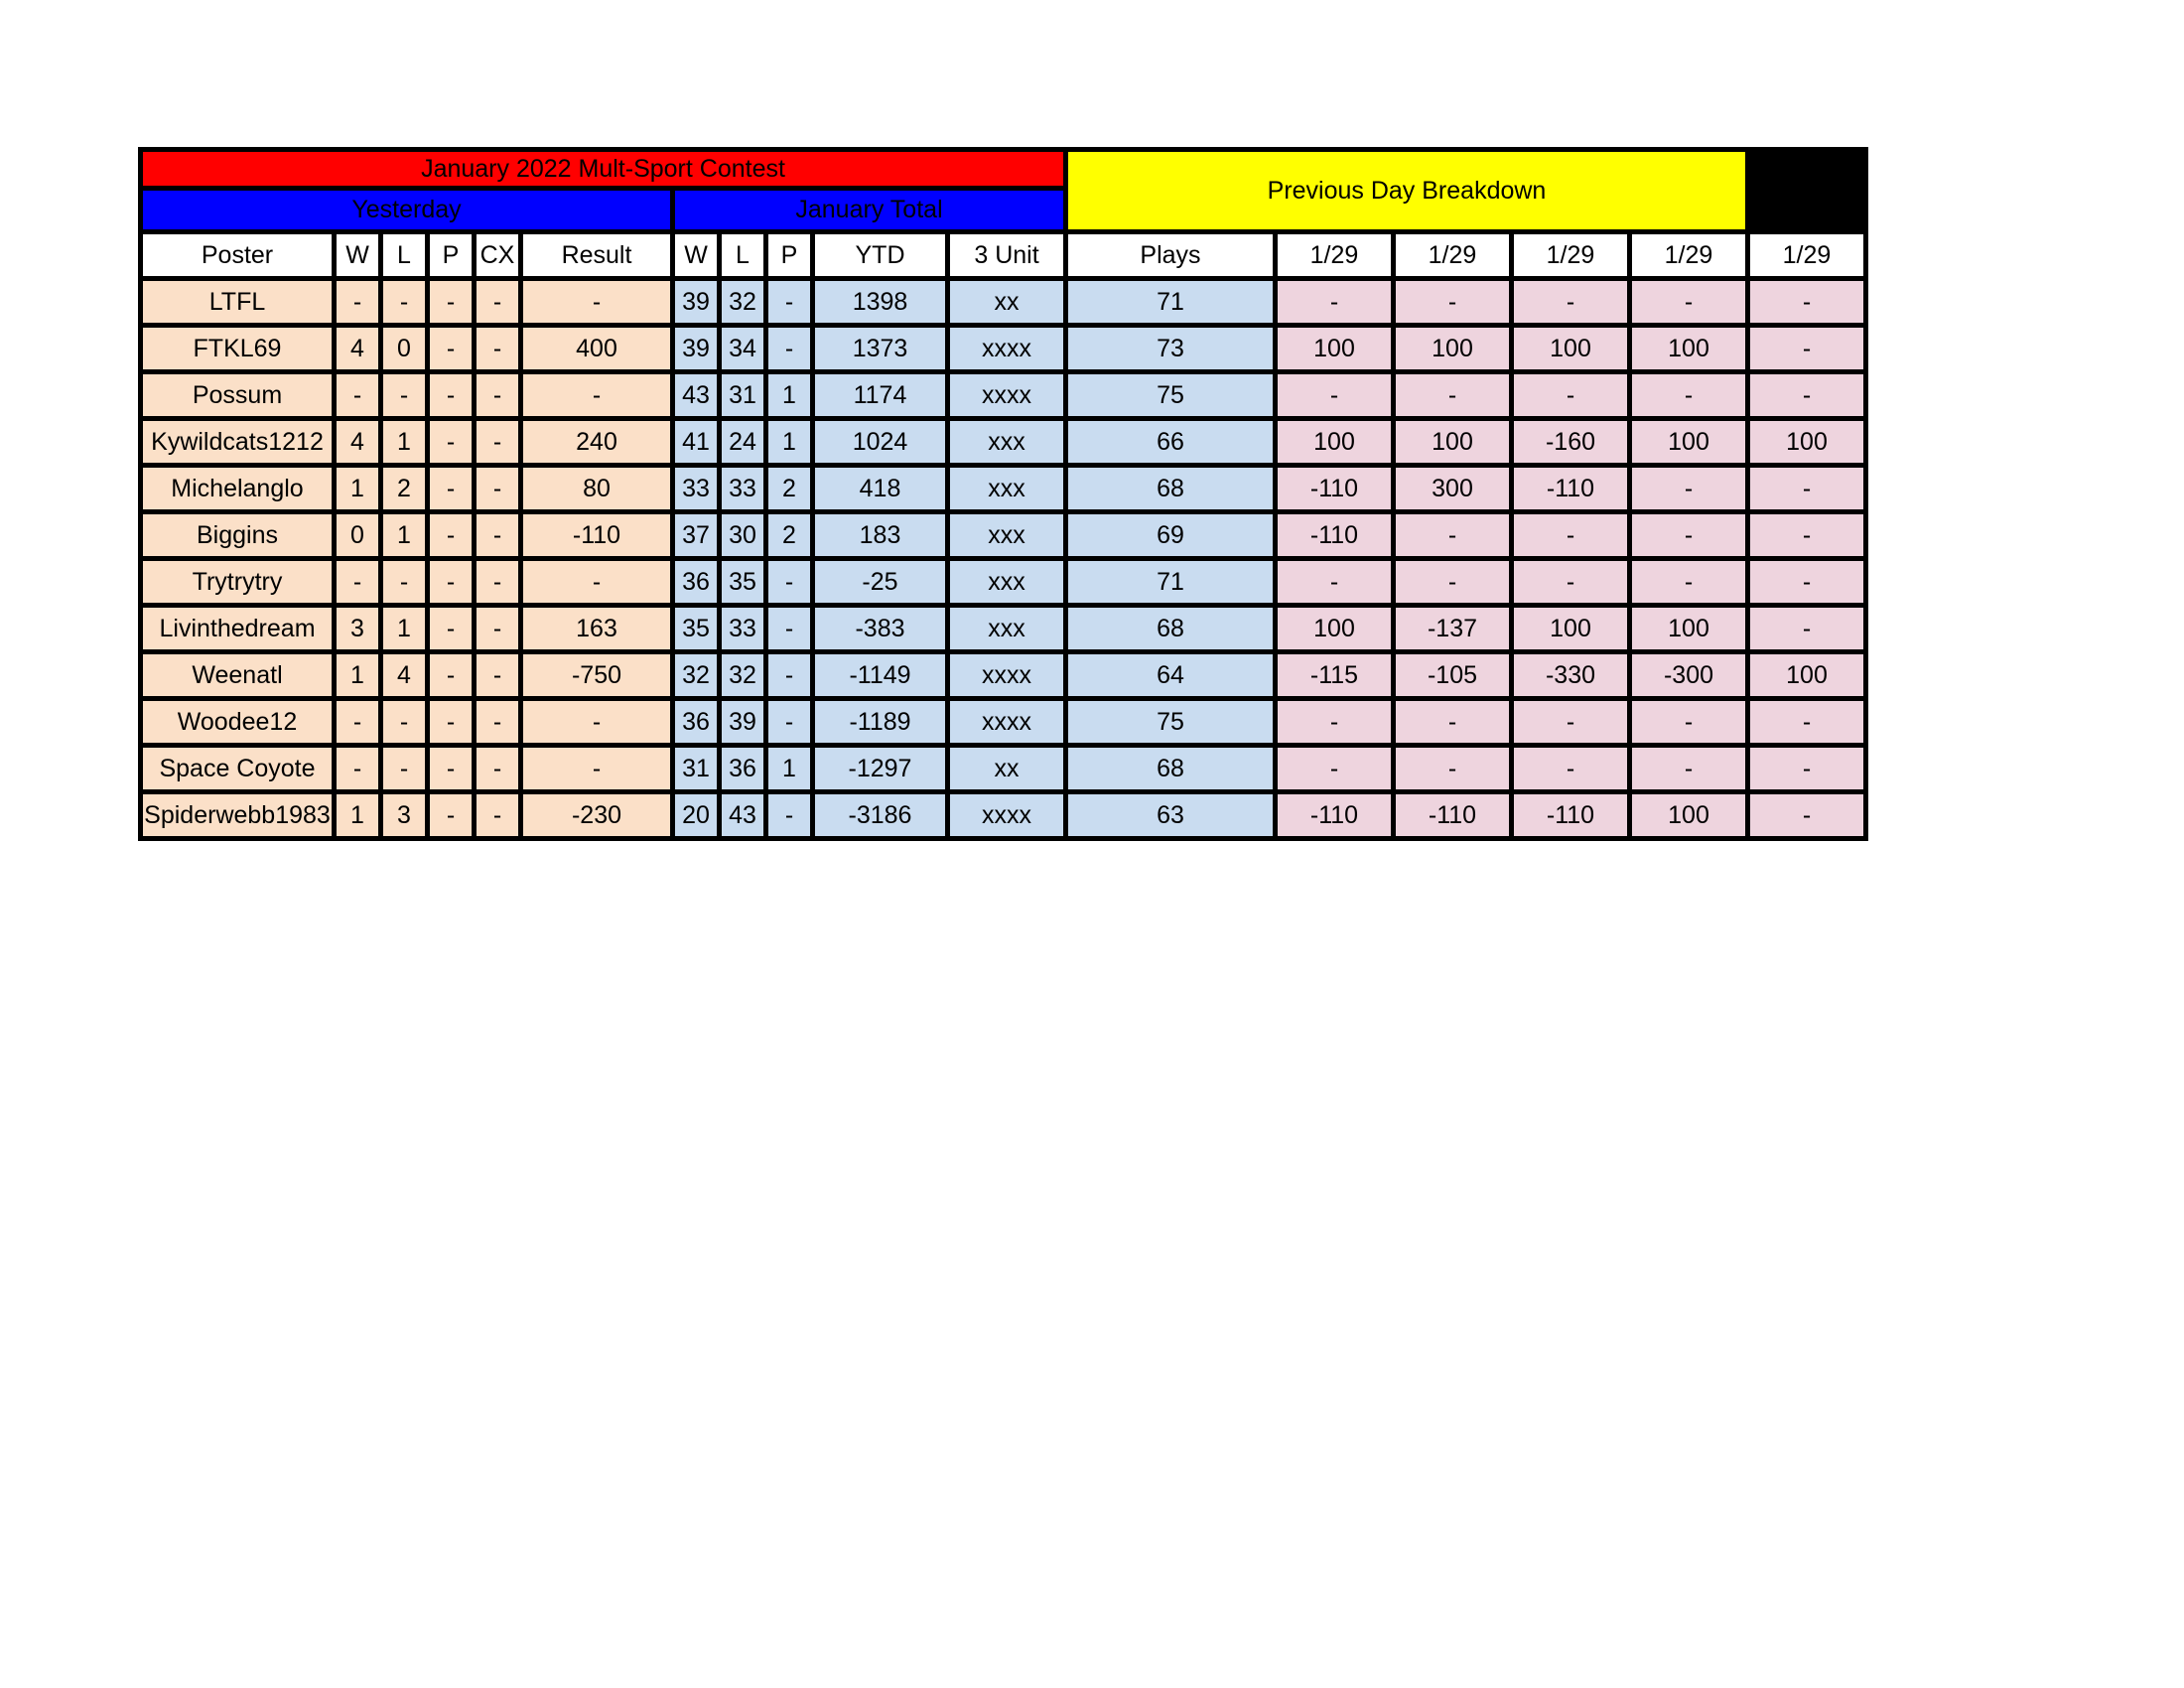  Describe the element at coordinates (882, 444) in the screenshot. I see `january-total-cell: 1024` at that location.